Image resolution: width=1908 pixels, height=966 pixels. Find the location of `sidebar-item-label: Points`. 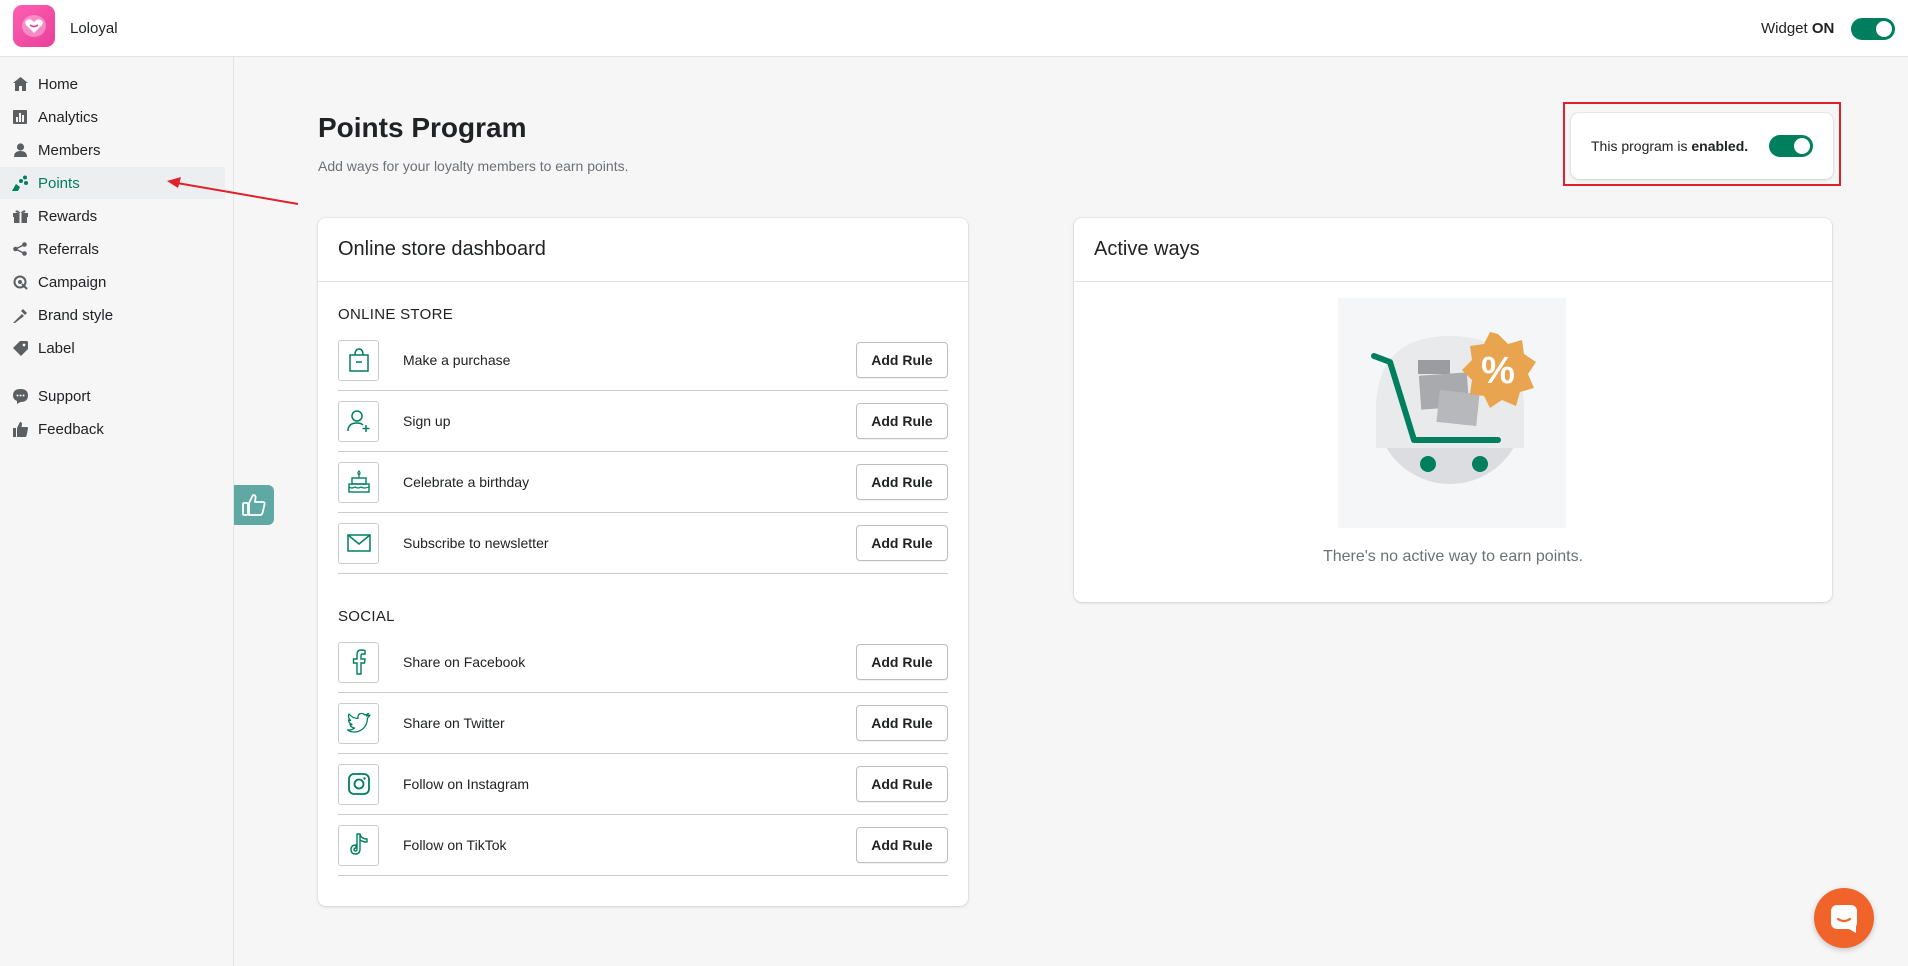

sidebar-item-label: Points is located at coordinates (59, 183).